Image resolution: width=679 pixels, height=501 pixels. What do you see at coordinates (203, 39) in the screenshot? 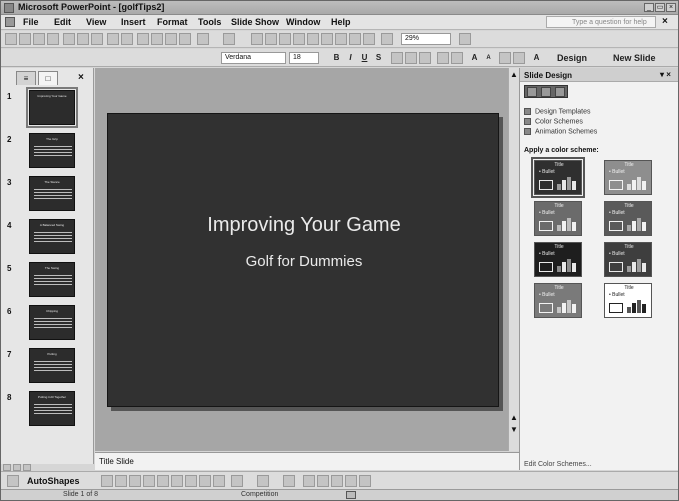
I see `undo-icon` at bounding box center [203, 39].